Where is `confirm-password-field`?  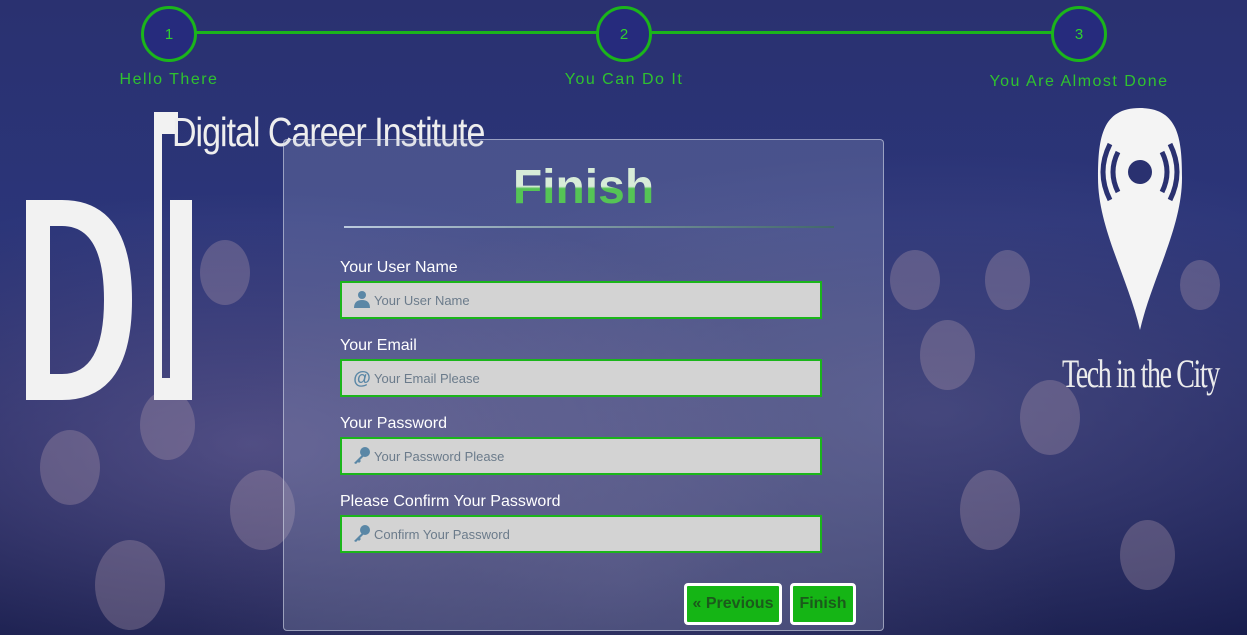 confirm-password-field is located at coordinates (581, 534).